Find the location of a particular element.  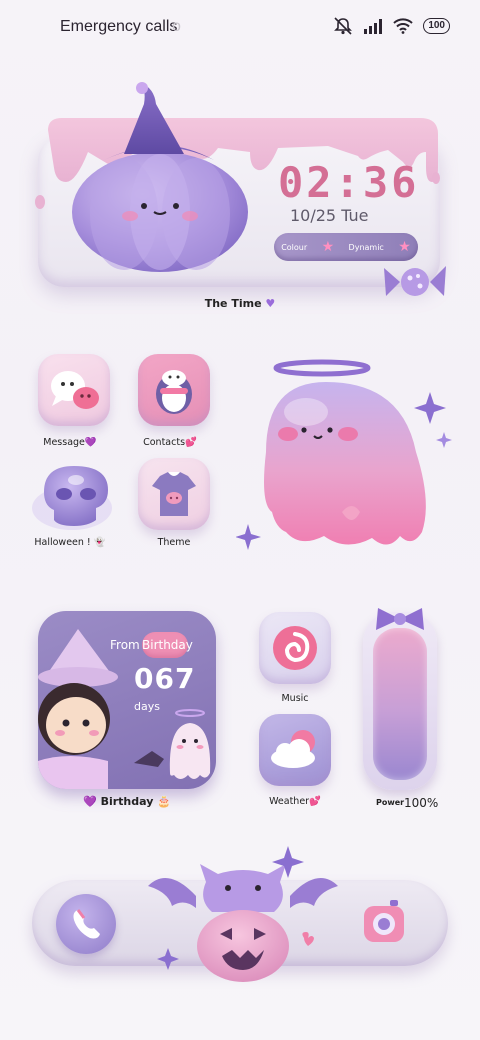

phone-icon is located at coordinates (86, 924).